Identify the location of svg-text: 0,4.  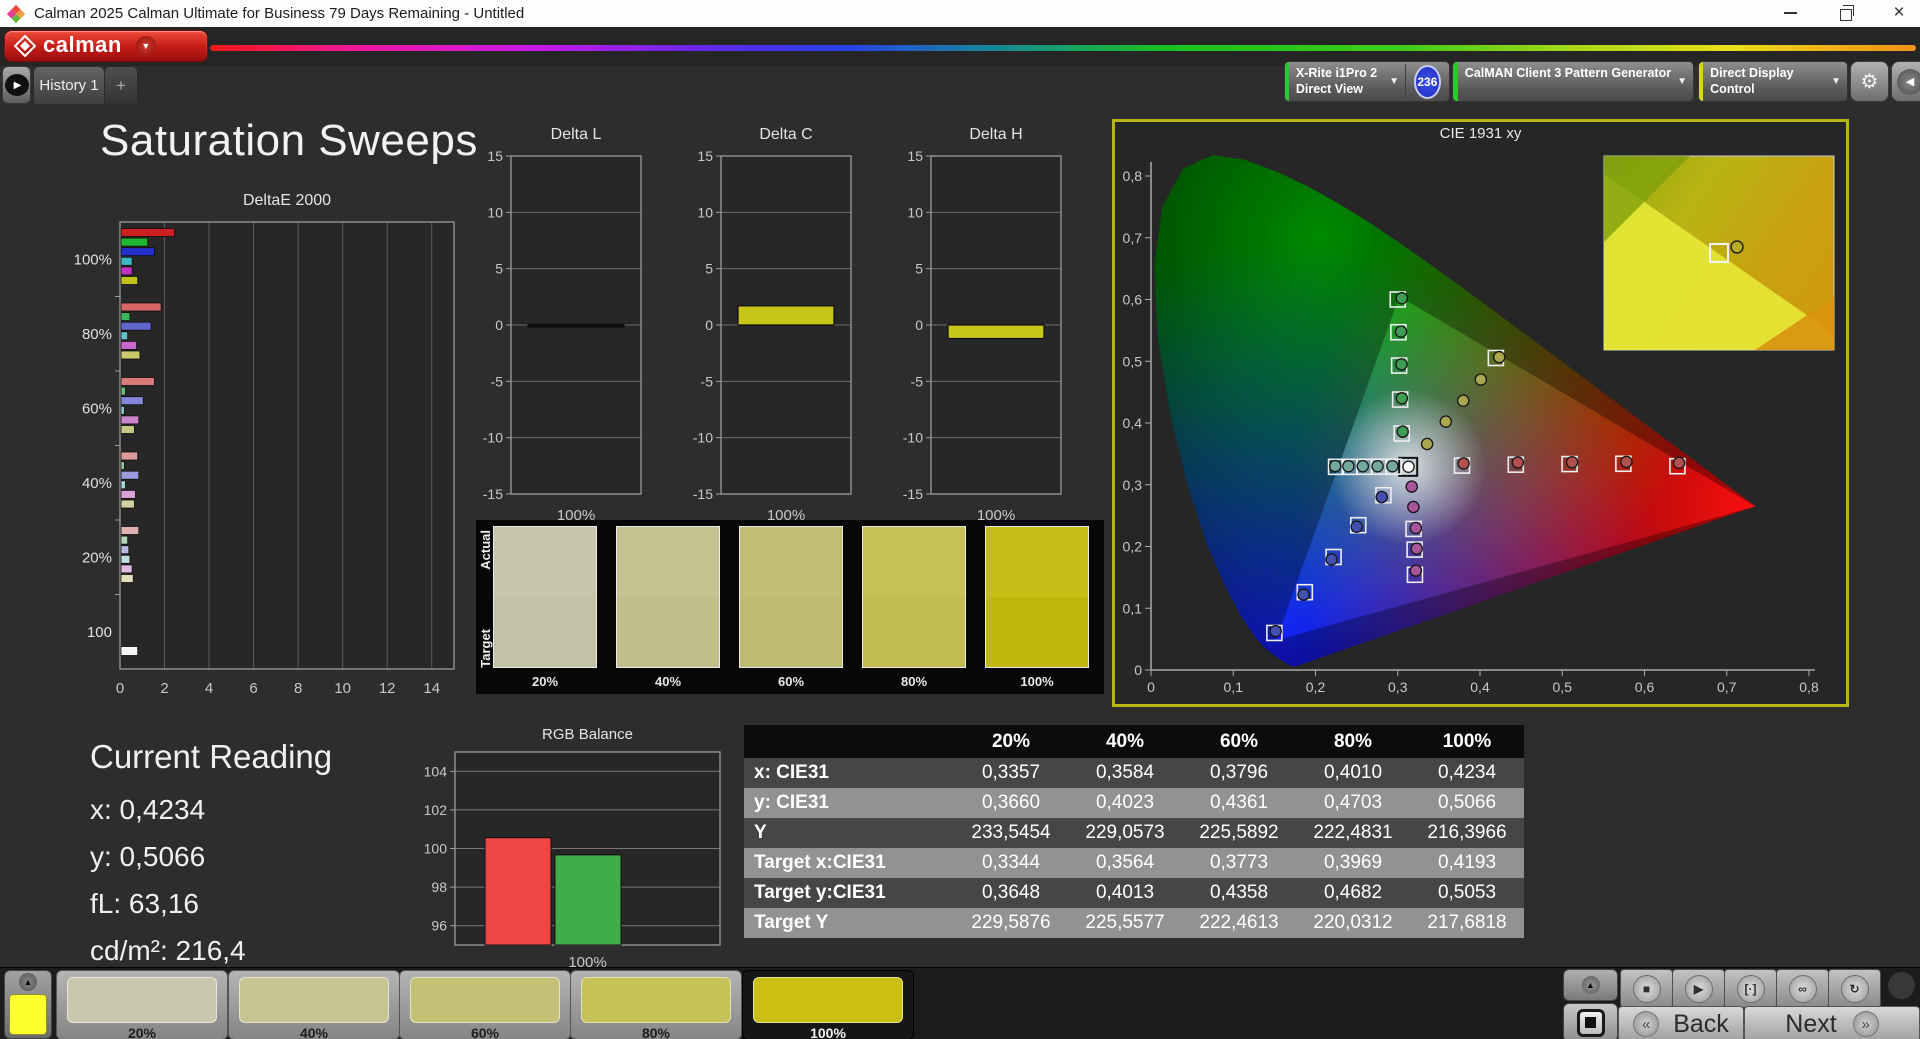
(1480, 687).